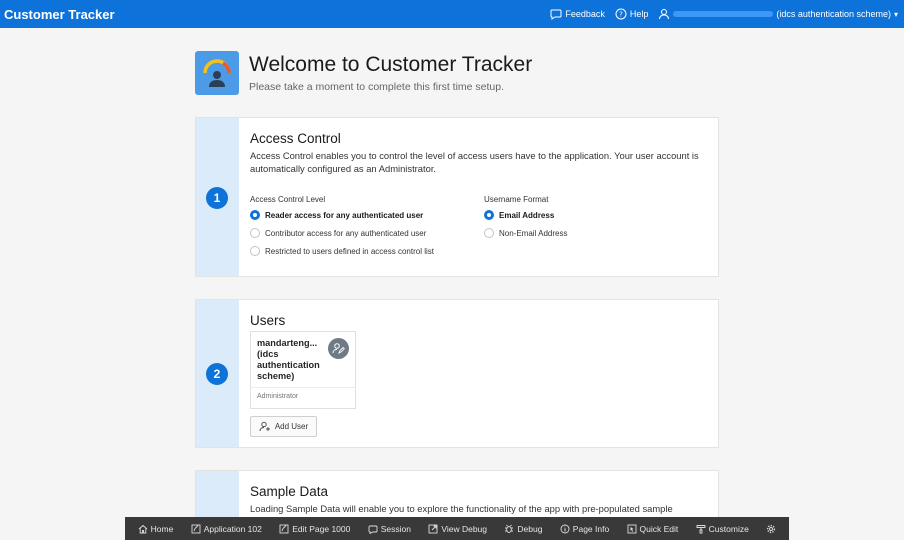 This screenshot has width=904, height=540. I want to click on edit-page-icon, so click(284, 528).